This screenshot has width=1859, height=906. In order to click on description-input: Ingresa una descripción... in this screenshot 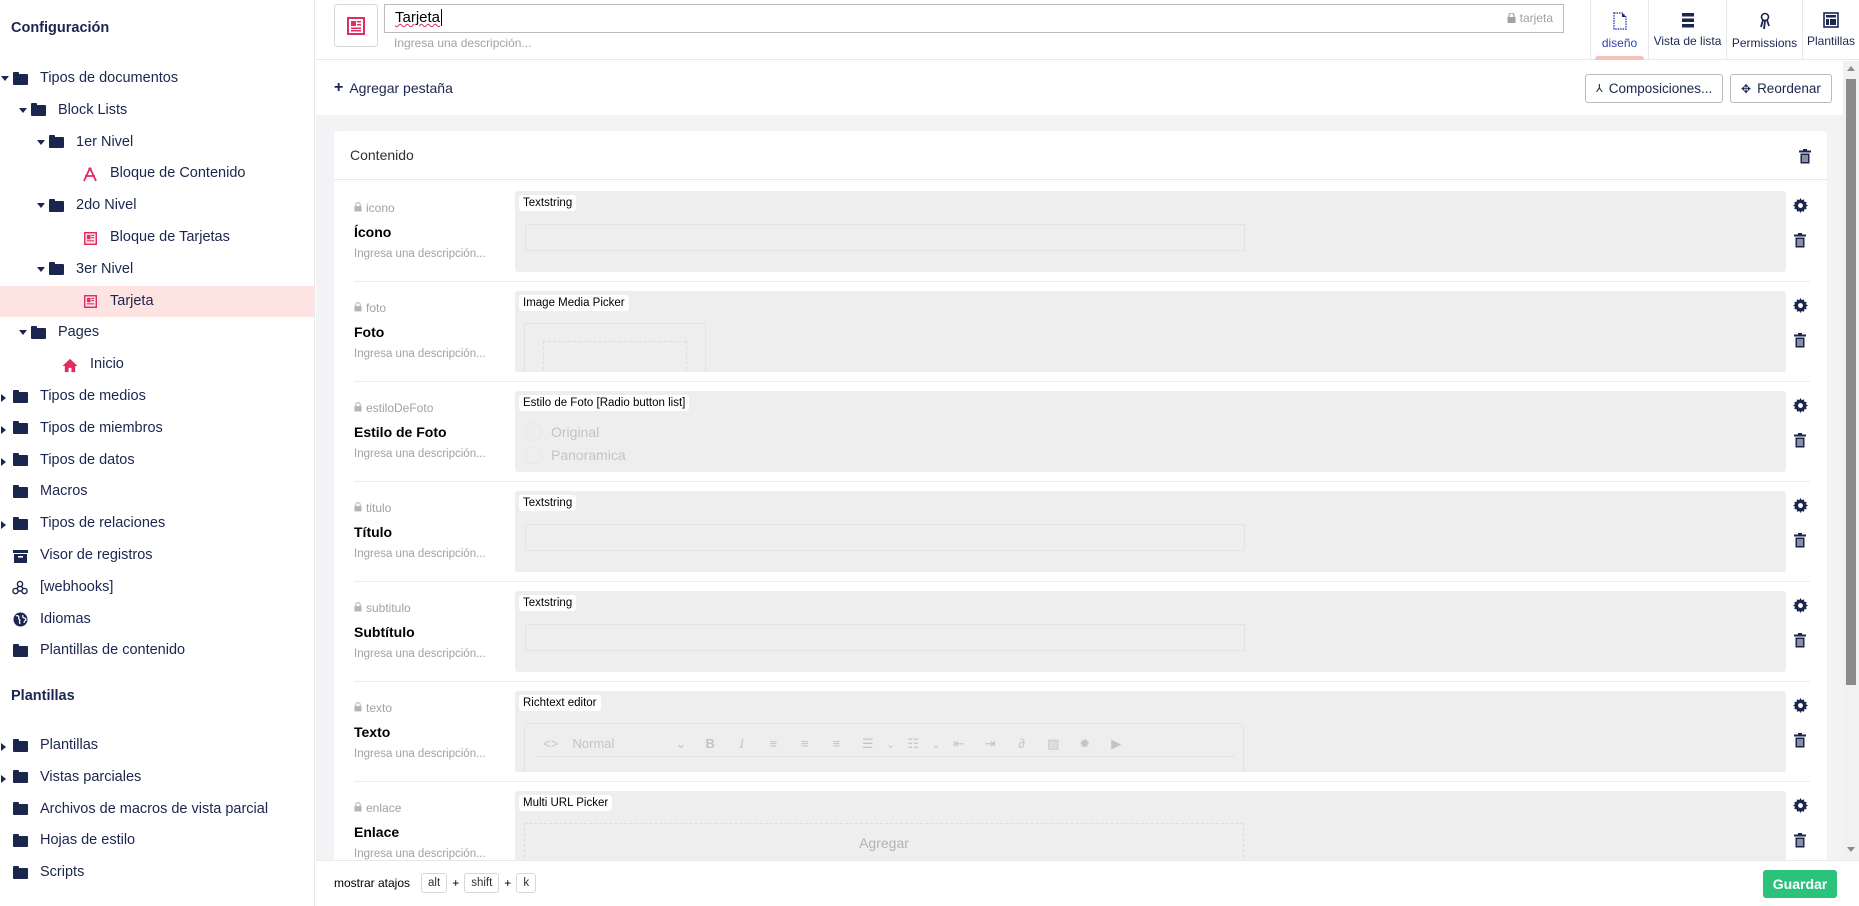, I will do `click(462, 43)`.